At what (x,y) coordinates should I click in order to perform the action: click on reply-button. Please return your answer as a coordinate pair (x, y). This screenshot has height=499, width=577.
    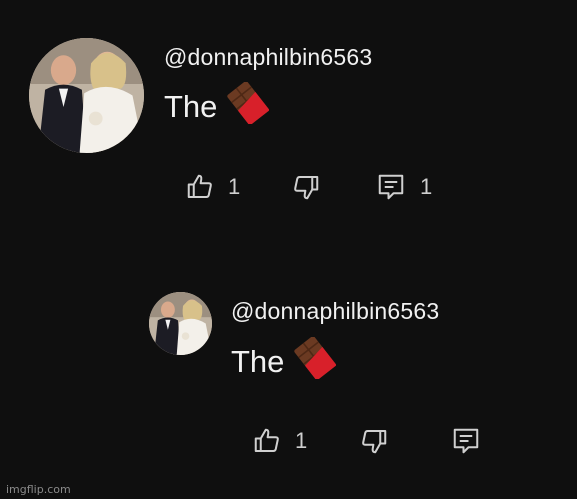
    Looking at the image, I should click on (466, 441).